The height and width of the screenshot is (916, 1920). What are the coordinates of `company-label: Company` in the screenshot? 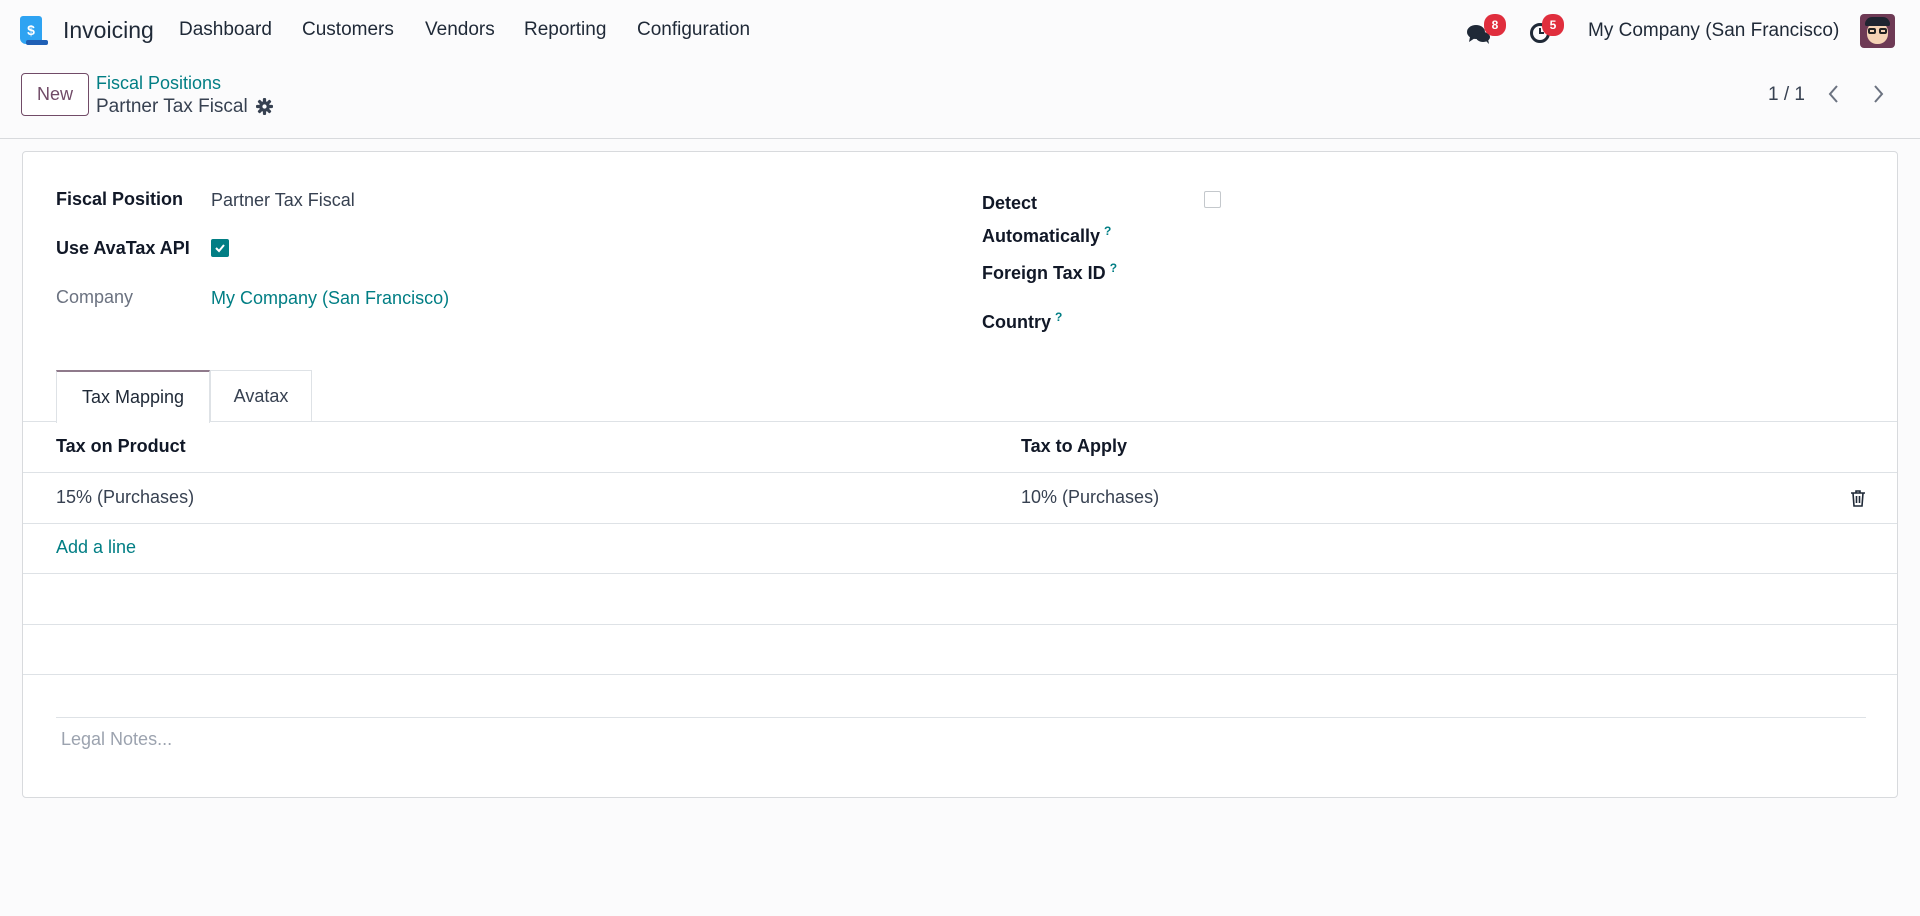 It's located at (95, 297).